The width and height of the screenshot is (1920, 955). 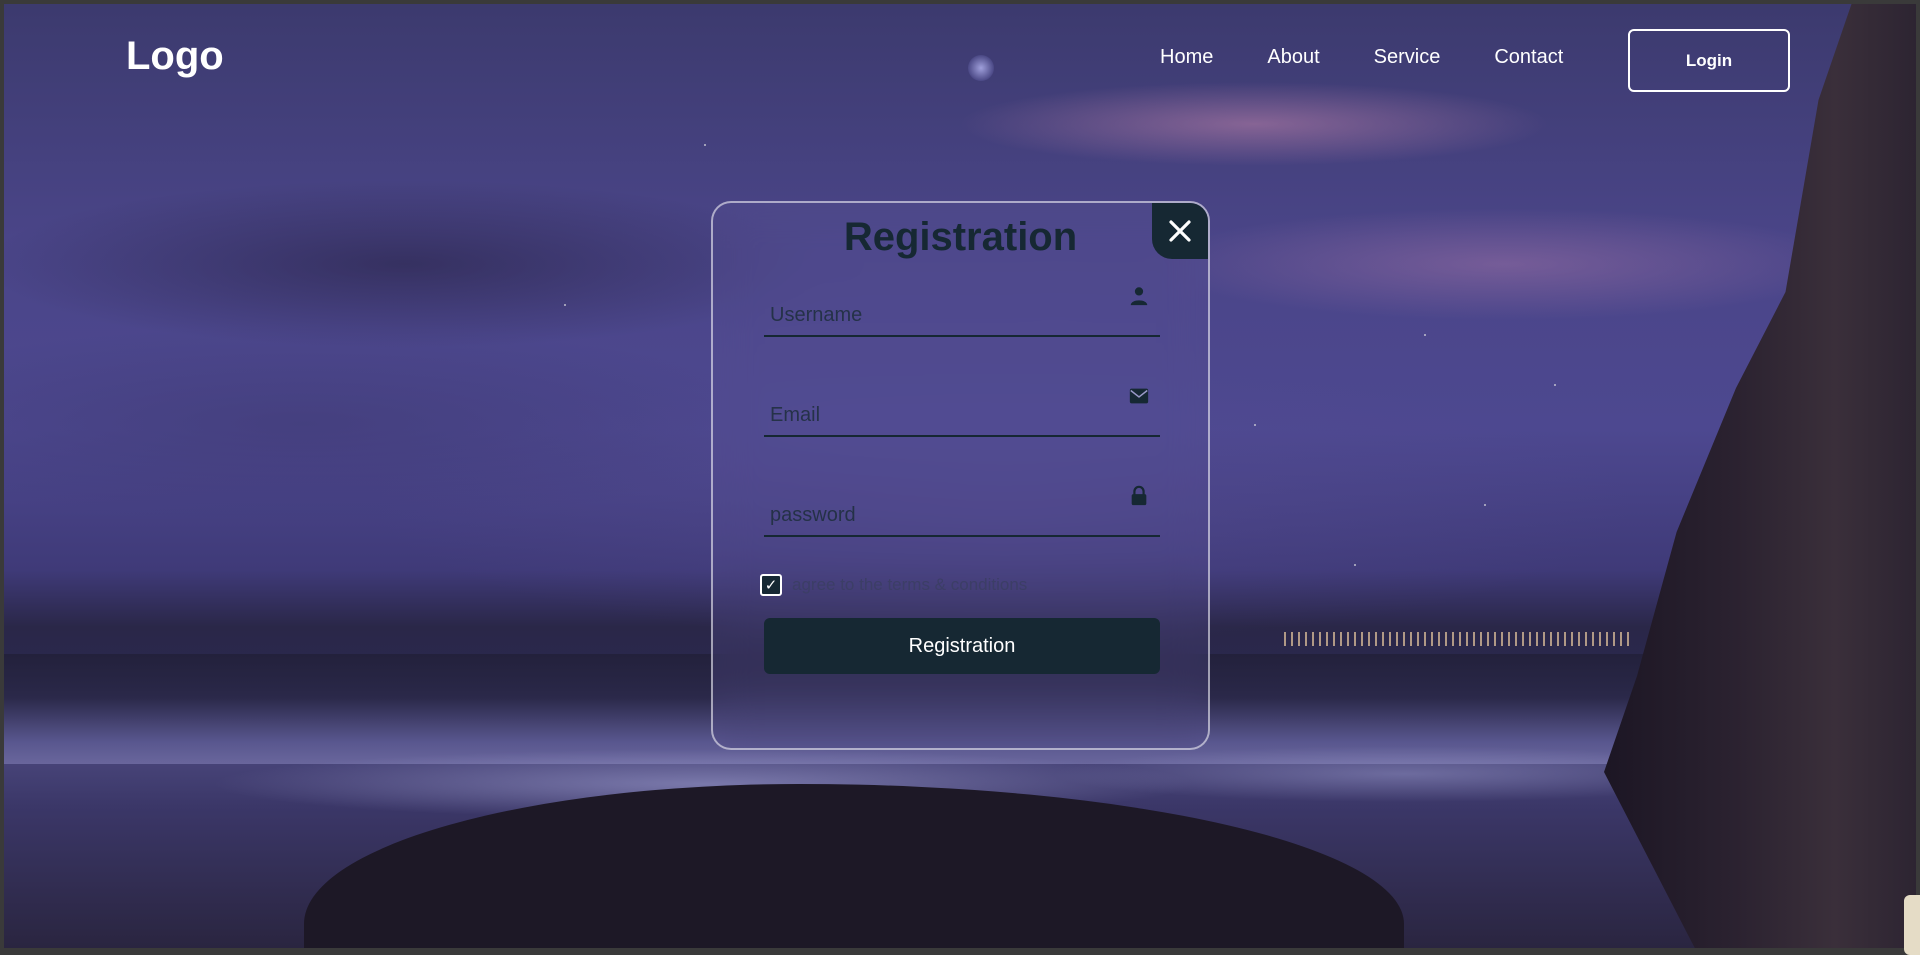 I want to click on moon-decoration, so click(x=981, y=68).